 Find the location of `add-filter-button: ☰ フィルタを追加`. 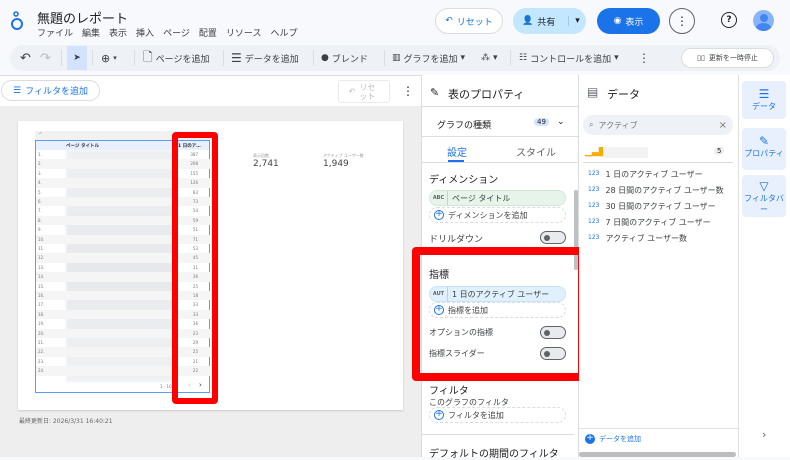

add-filter-button: ☰ フィルタを追加 is located at coordinates (50, 90).